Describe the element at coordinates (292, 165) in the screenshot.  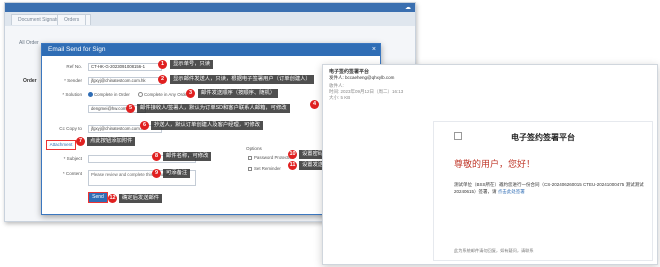
I see `step-badge-11: 11` at that location.